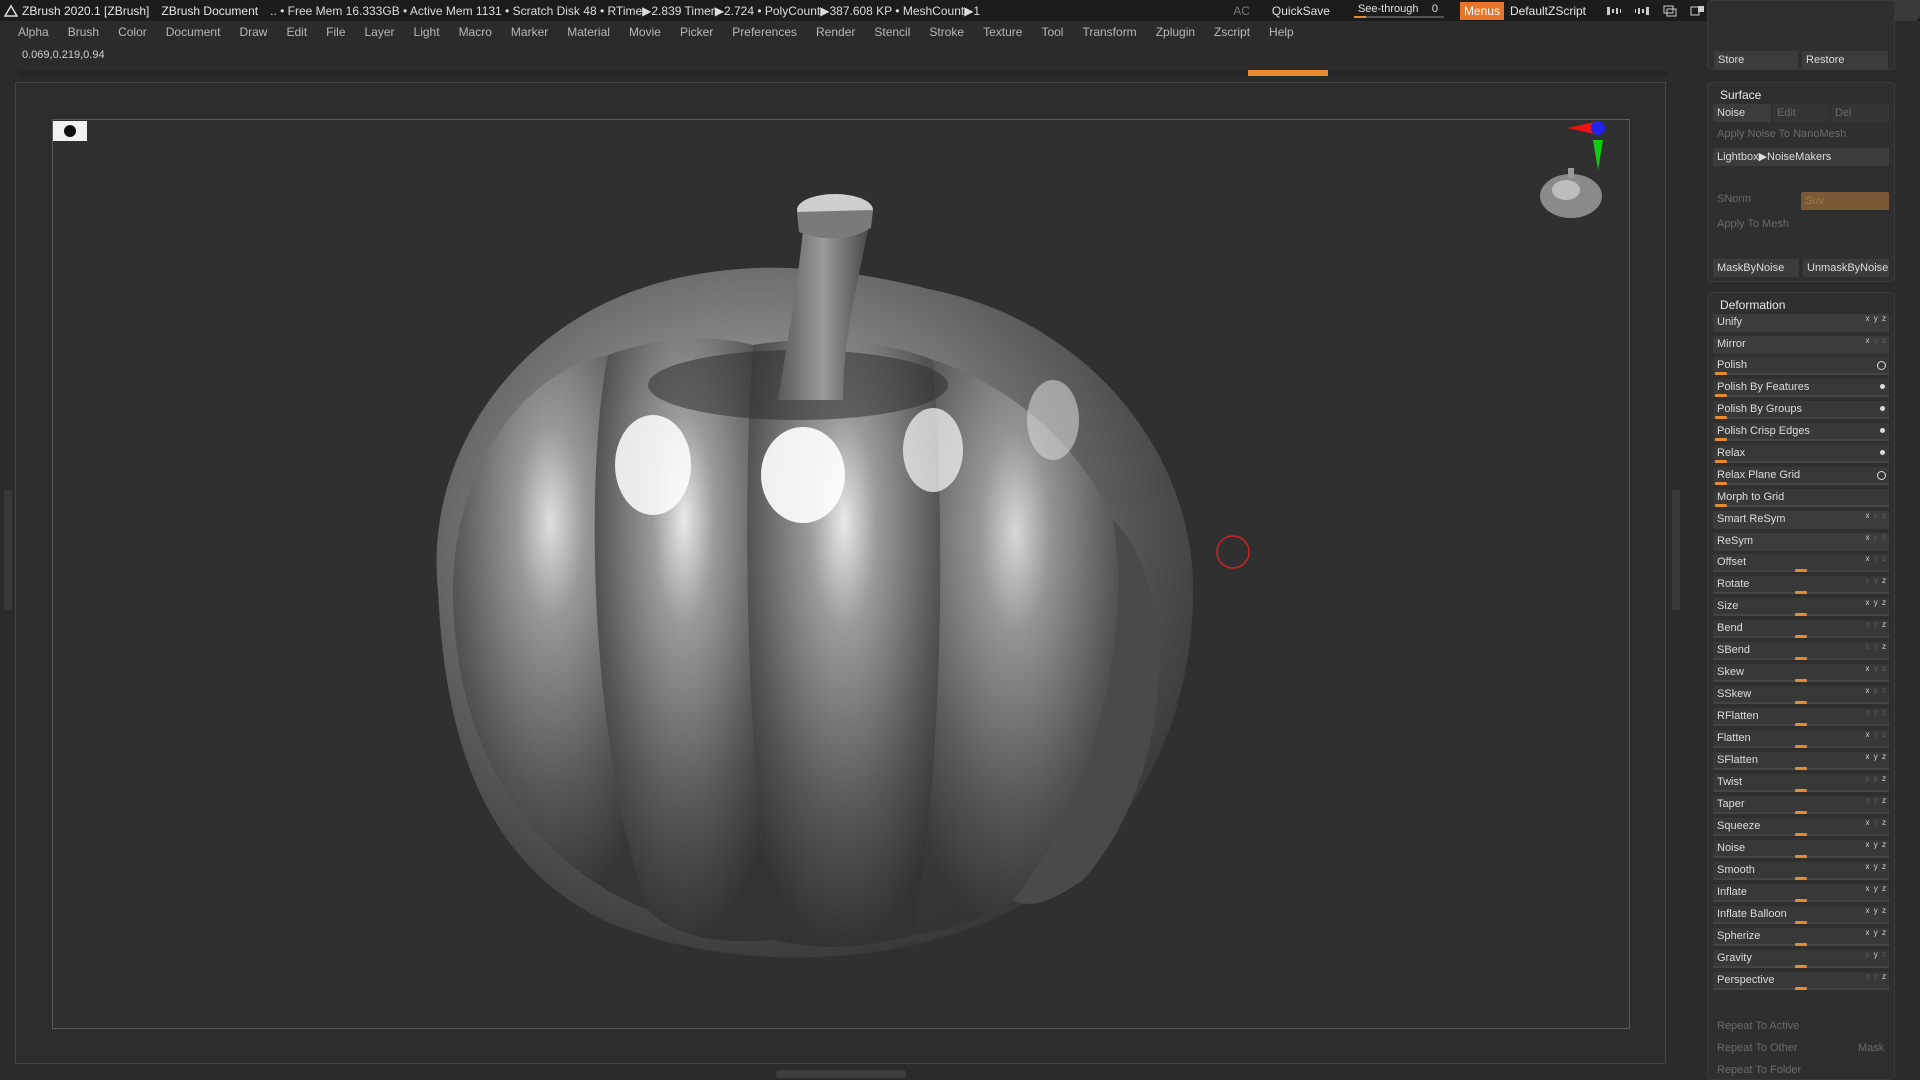 Image resolution: width=1920 pixels, height=1080 pixels. I want to click on deform-perspective: Perspective x y z, so click(1801, 981).